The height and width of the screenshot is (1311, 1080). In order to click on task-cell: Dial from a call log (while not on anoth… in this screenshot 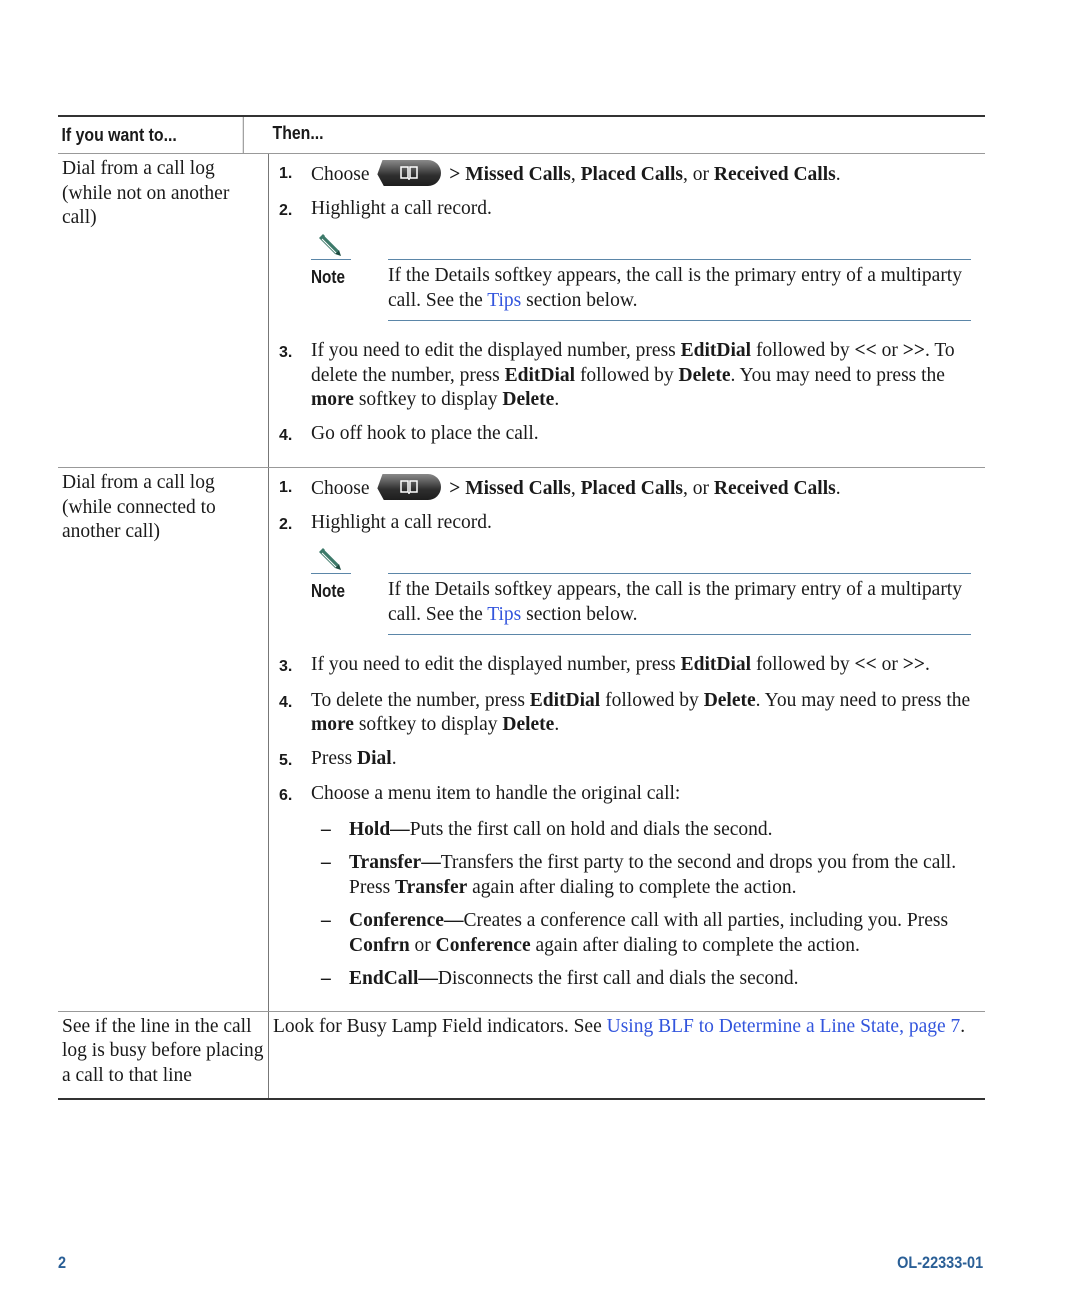, I will do `click(163, 310)`.